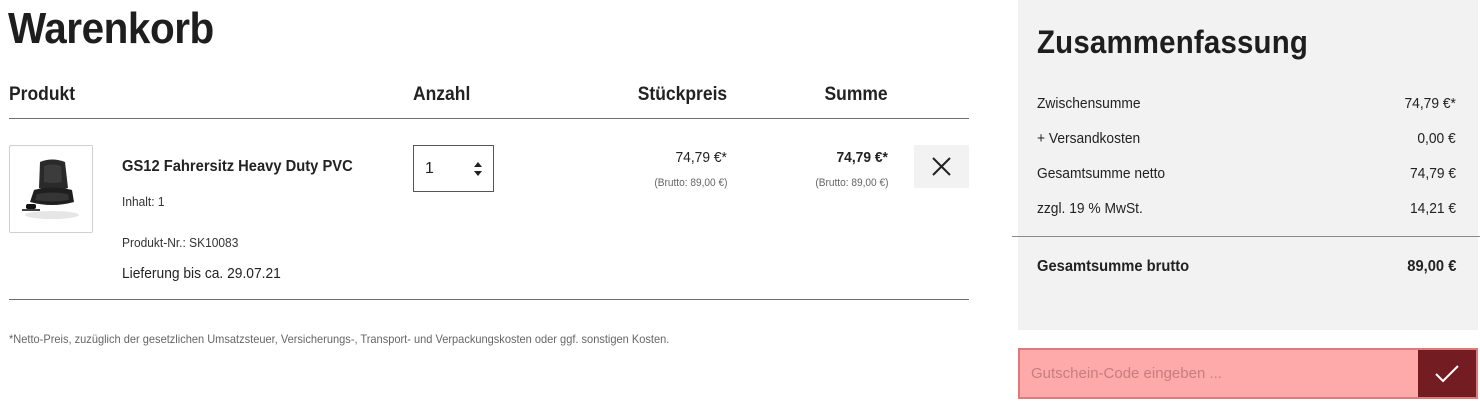 This screenshot has width=1480, height=404. What do you see at coordinates (1089, 138) in the screenshot?
I see `summary-line-label: + Versandkosten` at bounding box center [1089, 138].